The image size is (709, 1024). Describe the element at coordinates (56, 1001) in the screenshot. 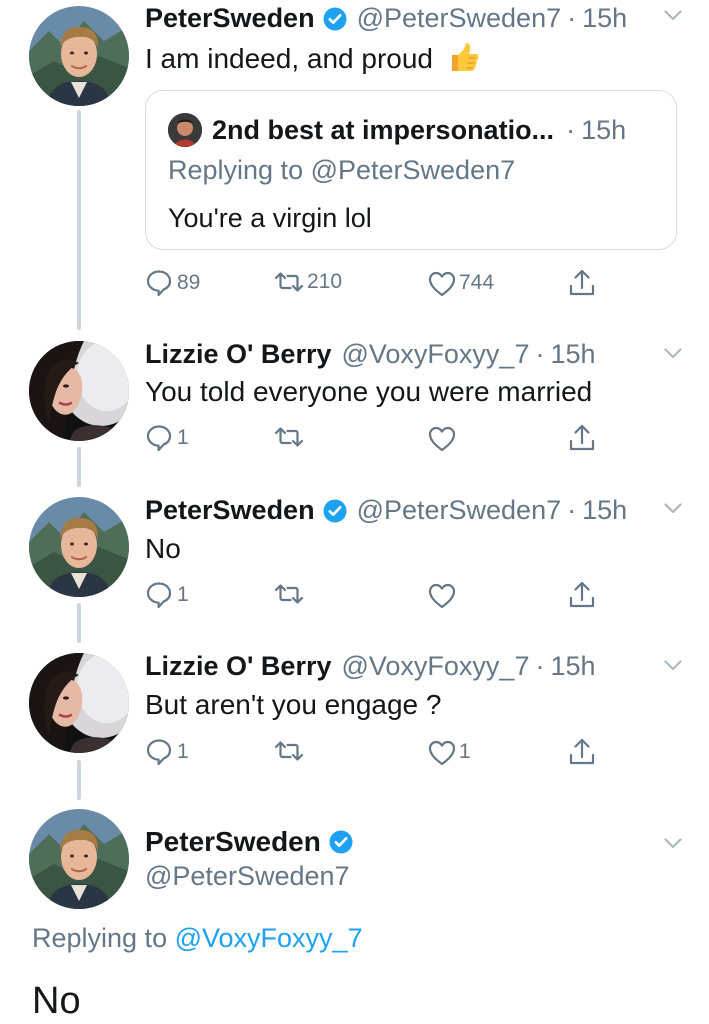

I see `focus-tweet-text: No` at that location.